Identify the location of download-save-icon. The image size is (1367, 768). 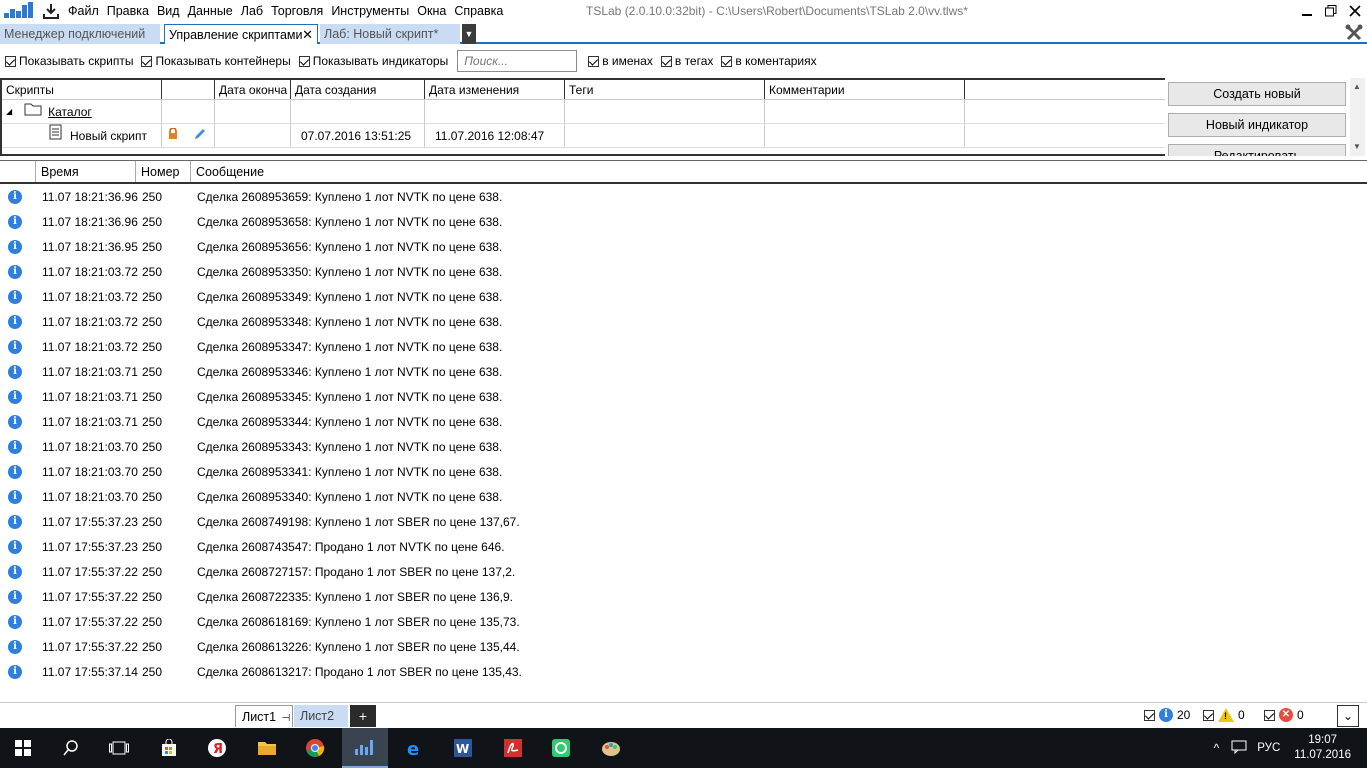
(51, 11).